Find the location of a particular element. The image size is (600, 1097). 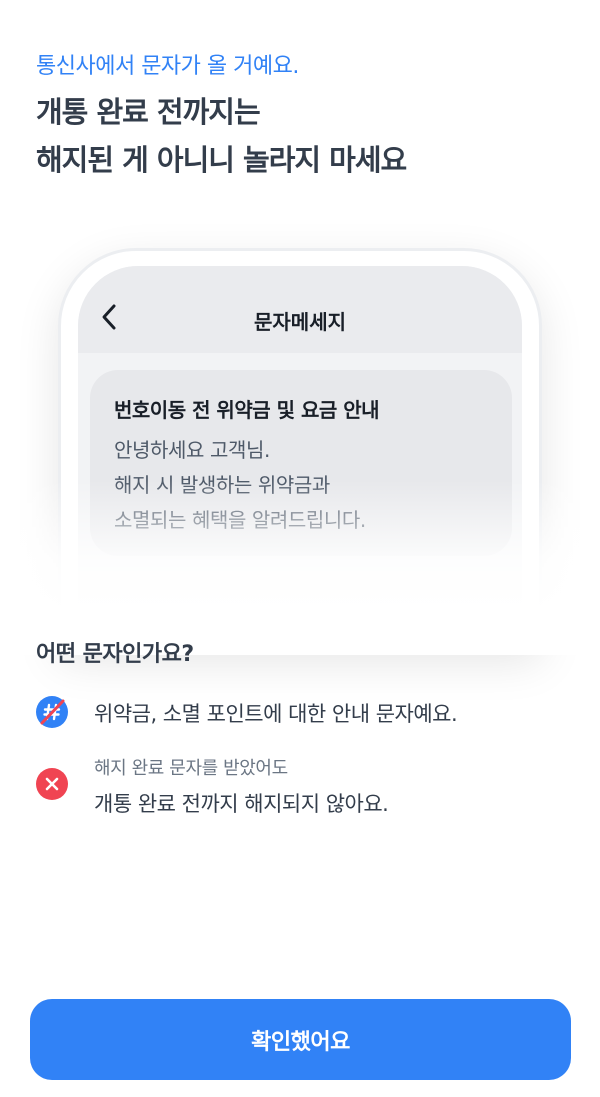

page-title: 개통 완료 전까지는 해지된 게 아니니 놀라지 마세요 is located at coordinates (221, 136).